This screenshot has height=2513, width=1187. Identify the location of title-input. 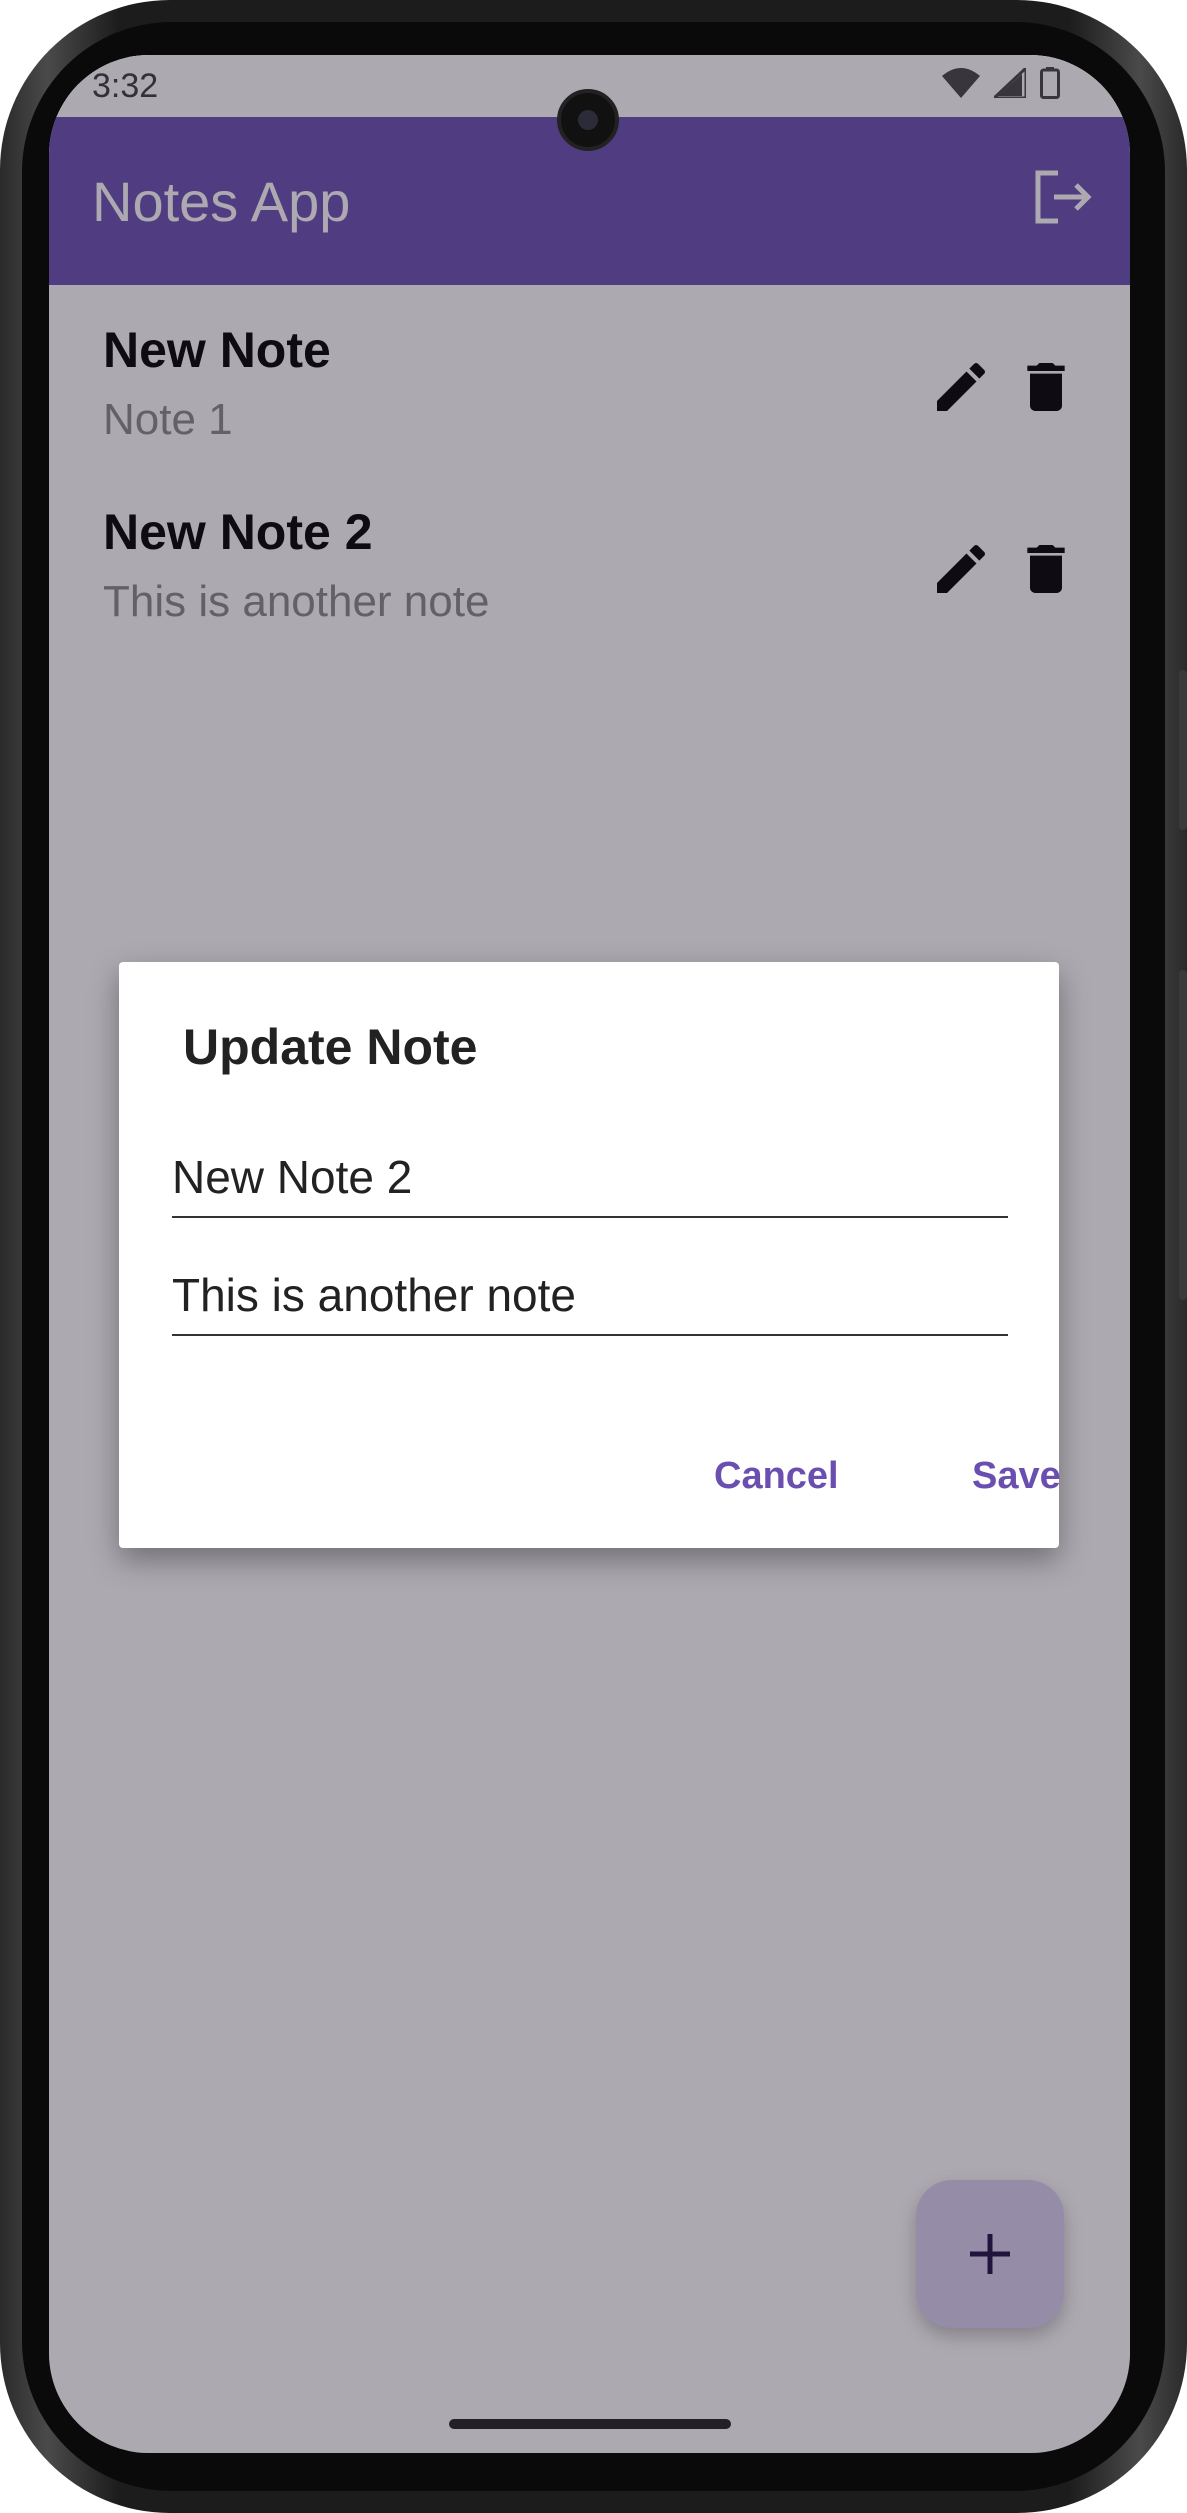
(590, 1183).